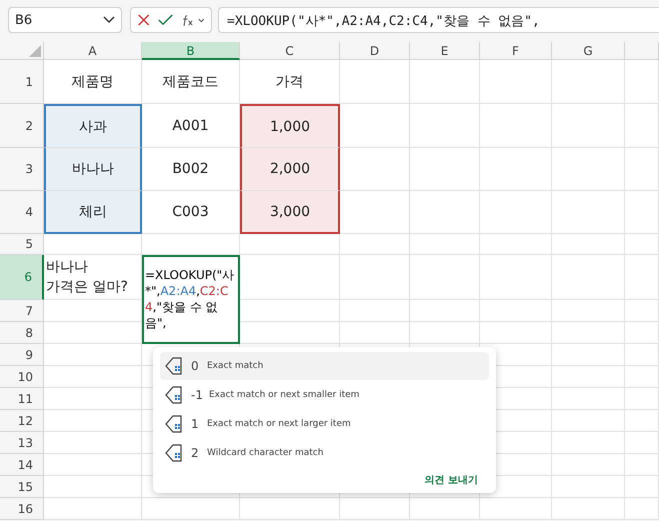 This screenshot has width=659, height=521. What do you see at coordinates (191, 212) in the screenshot?
I see `table-cell: C003` at bounding box center [191, 212].